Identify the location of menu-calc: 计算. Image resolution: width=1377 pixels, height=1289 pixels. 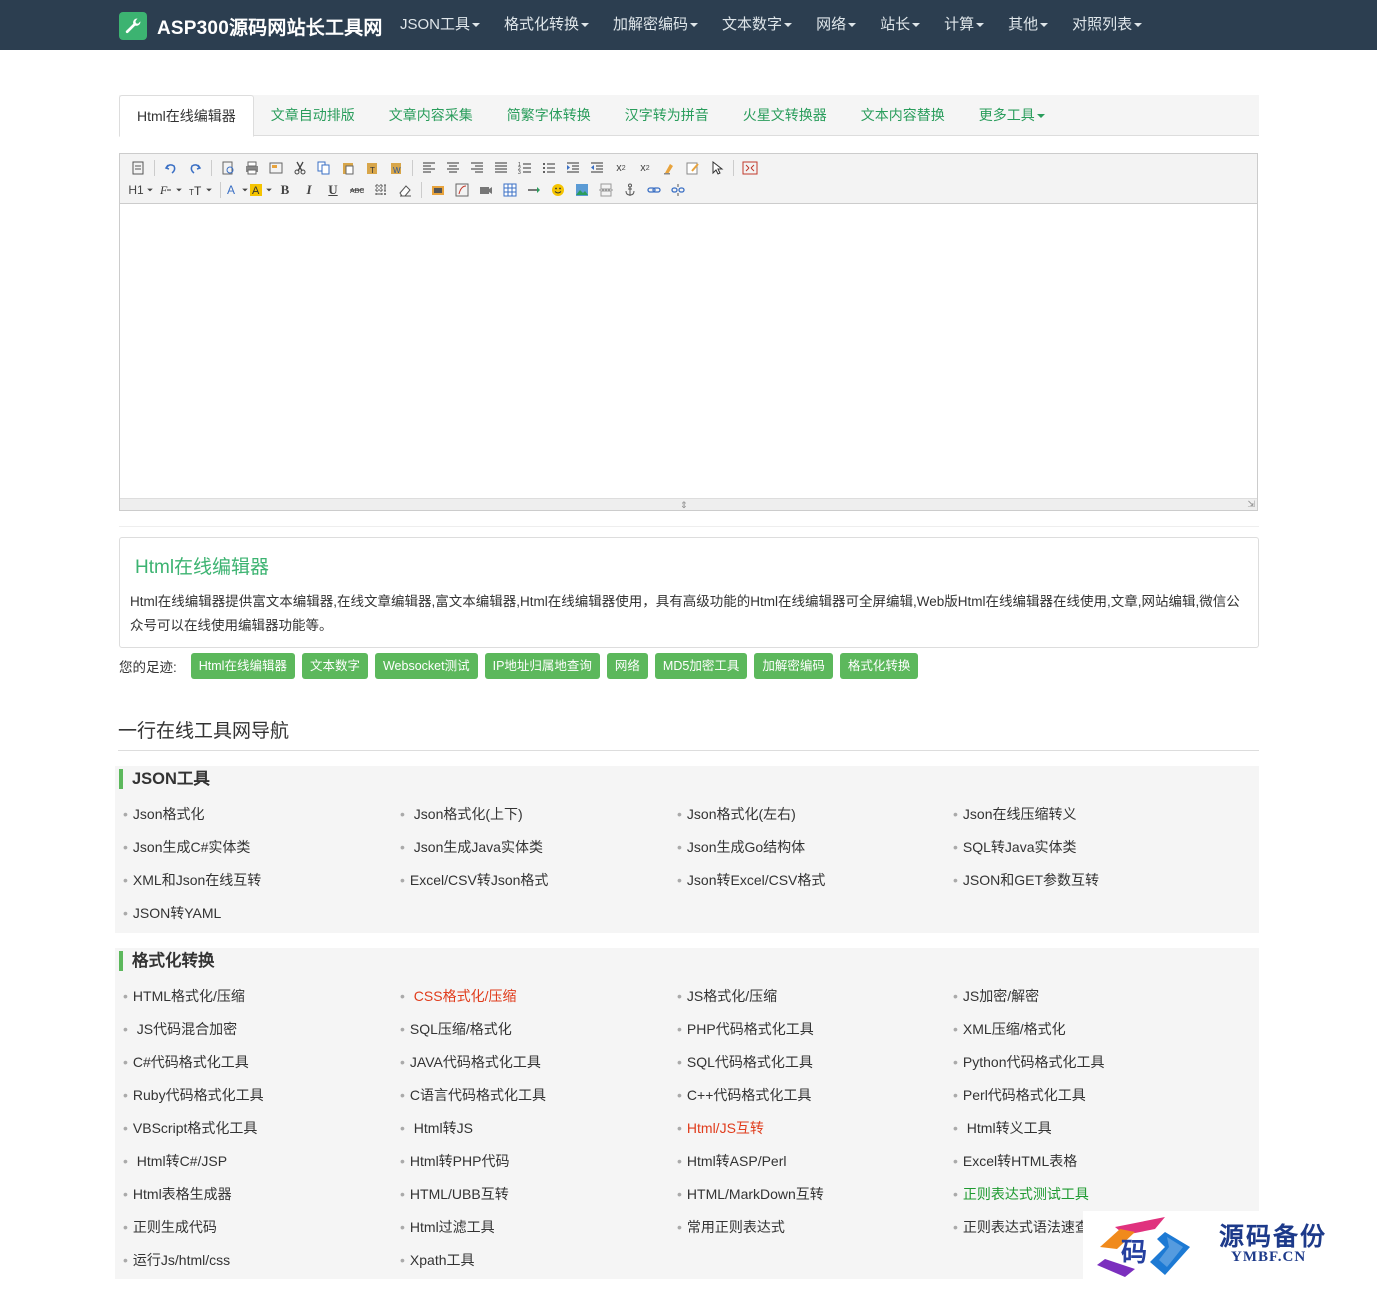
(964, 25).